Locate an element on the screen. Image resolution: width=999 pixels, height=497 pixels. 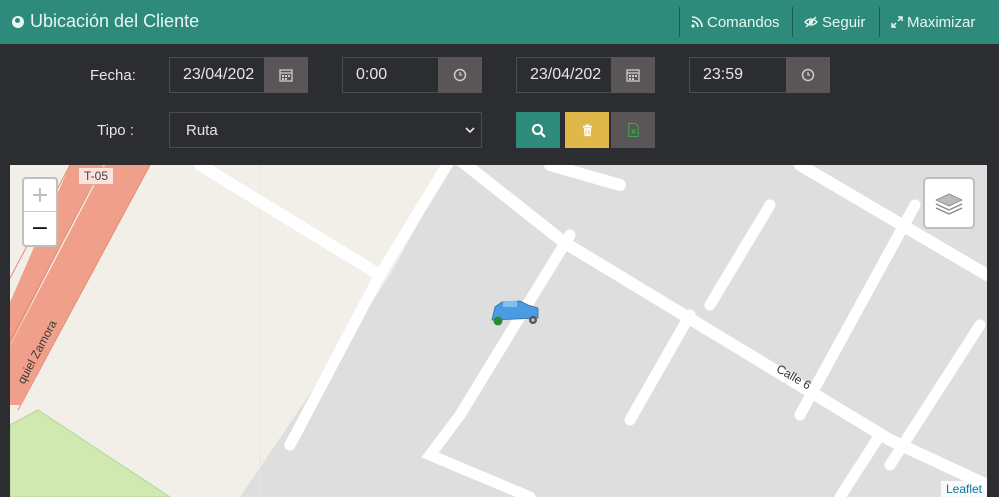
tipo-label: Tipo : is located at coordinates (115, 130).